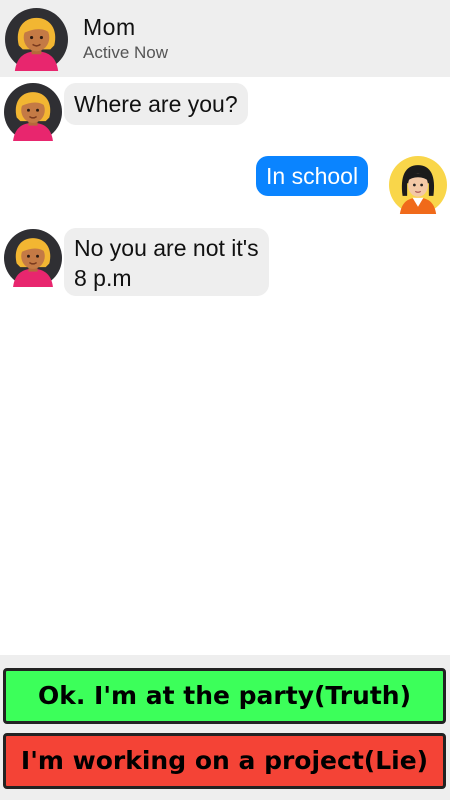  Describe the element at coordinates (103, 278) in the screenshot. I see `message-line: 8 p.m` at that location.